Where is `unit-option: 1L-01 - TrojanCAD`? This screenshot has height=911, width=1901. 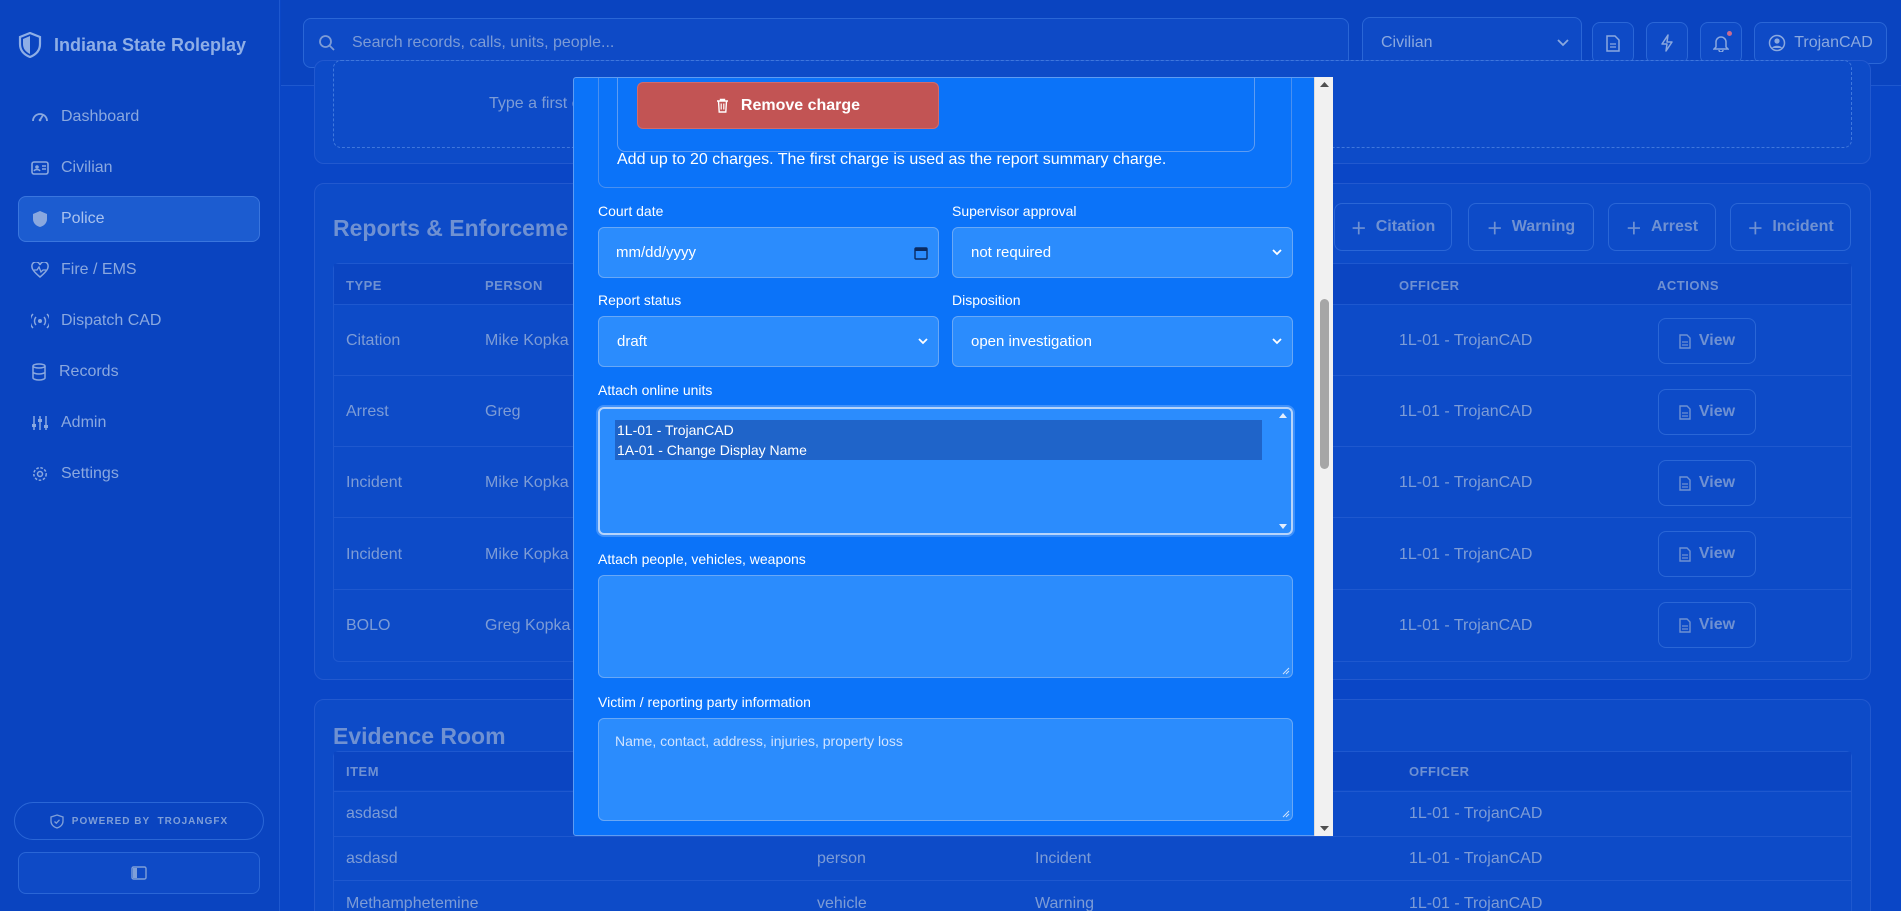
unit-option: 1L-01 - TrojanCAD is located at coordinates (938, 430).